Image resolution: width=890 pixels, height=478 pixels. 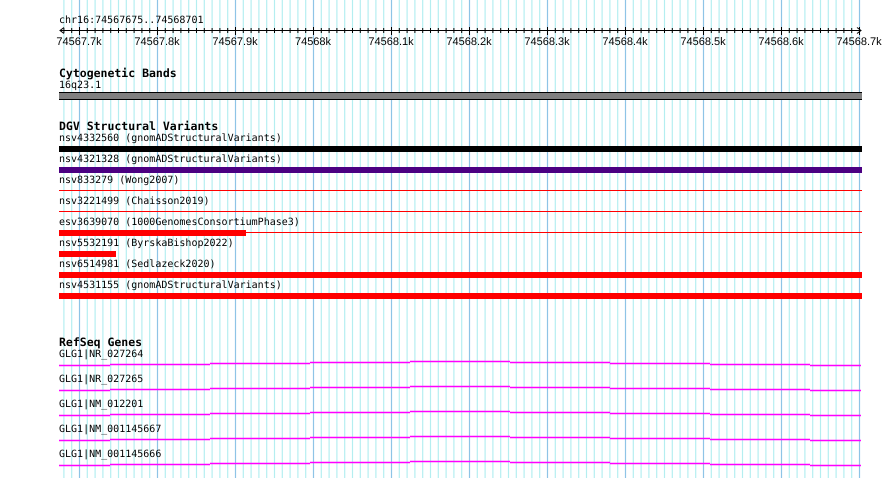 I want to click on gene-label: GLG1|NM_012201, so click(x=101, y=404).